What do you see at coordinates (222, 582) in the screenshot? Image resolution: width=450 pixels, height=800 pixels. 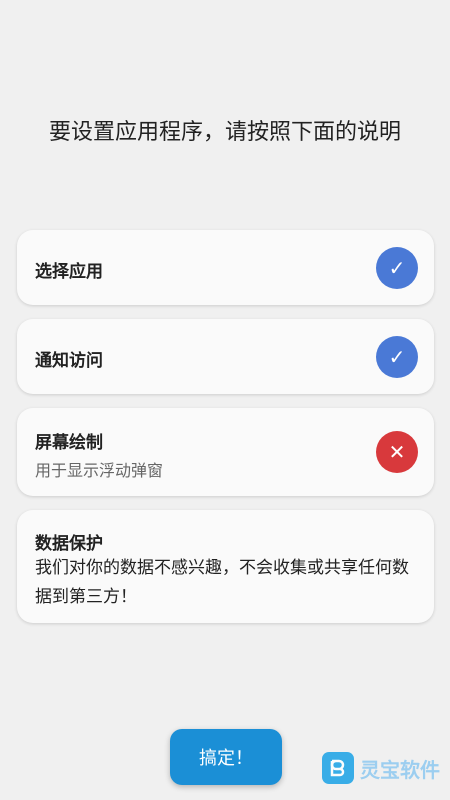 I see `privacy-body: 我们对你的数据不感兴趣，不会收集或共享任何数据到第三方！` at bounding box center [222, 582].